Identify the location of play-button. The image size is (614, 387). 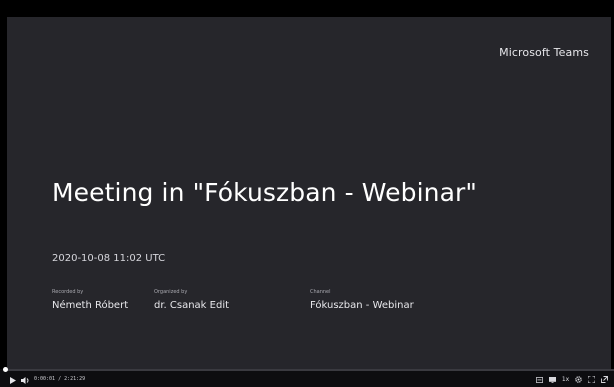
(12, 380).